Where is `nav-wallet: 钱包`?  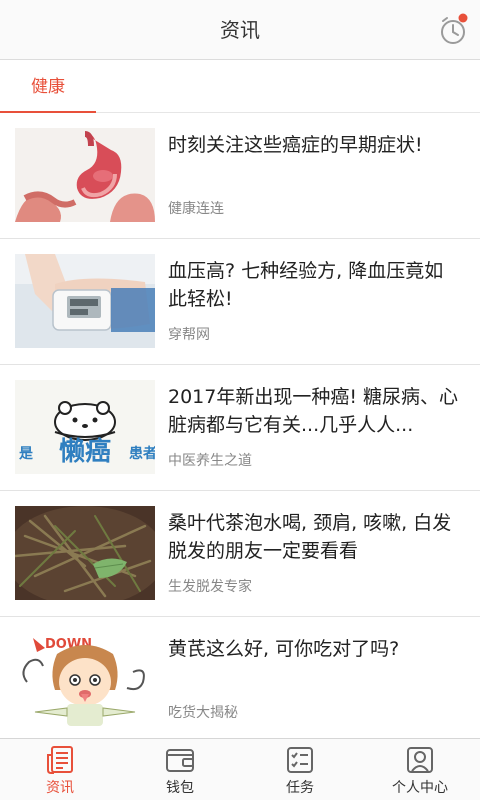
nav-wallet: 钱包 is located at coordinates (180, 769).